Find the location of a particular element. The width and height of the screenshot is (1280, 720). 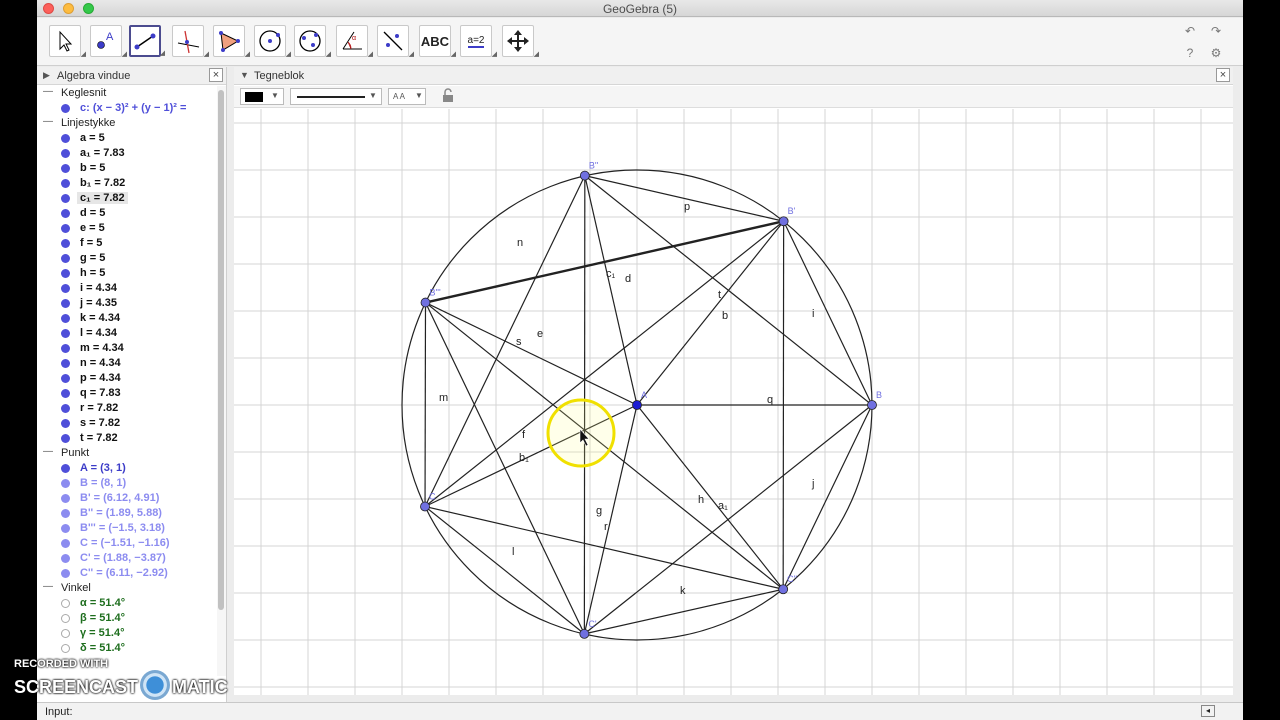

undo-button: ↶ is located at coordinates (1190, 31).